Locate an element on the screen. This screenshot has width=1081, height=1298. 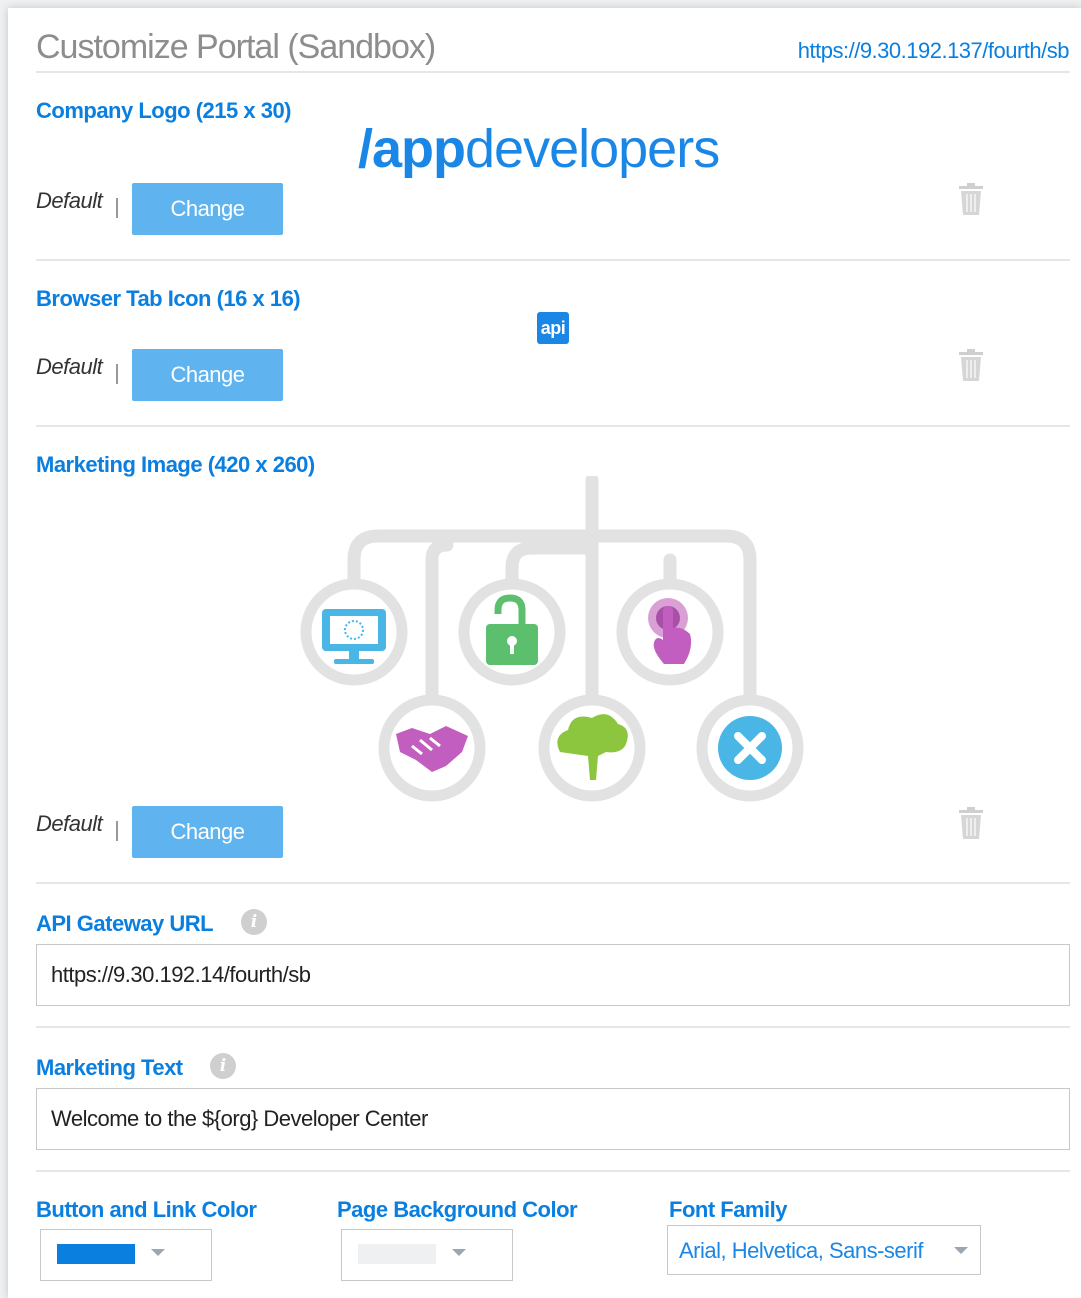
company-logo-delete-trash-icon is located at coordinates (971, 199).